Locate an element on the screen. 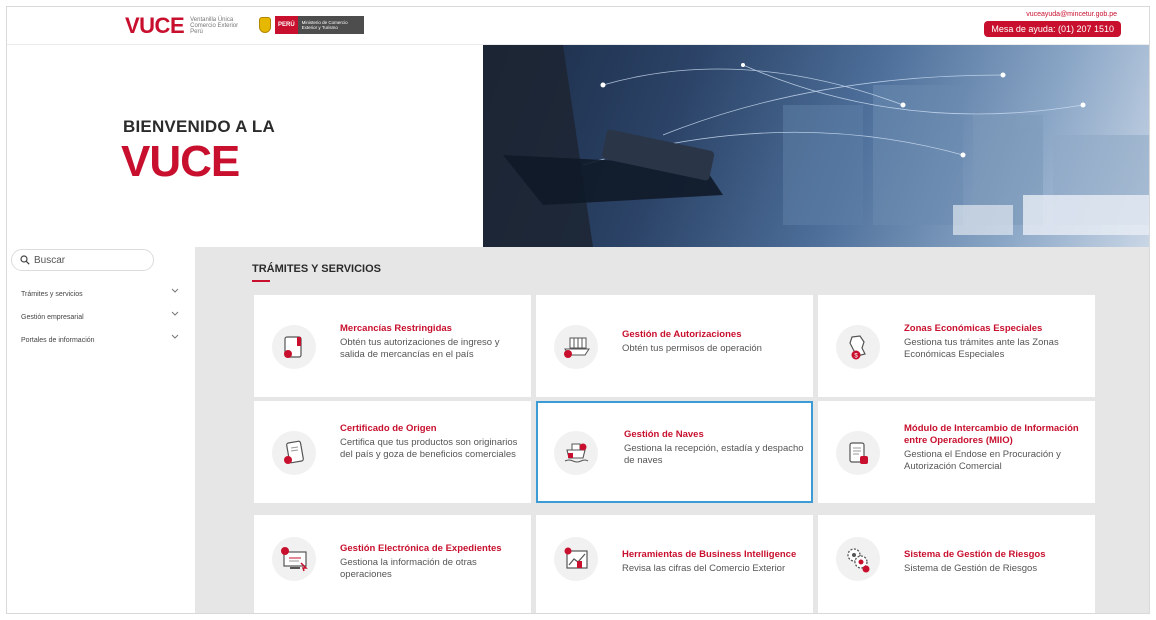 The width and height of the screenshot is (1156, 620). help-email-link: vuceayuda@mincetur.gob.pe is located at coordinates (1071, 14).